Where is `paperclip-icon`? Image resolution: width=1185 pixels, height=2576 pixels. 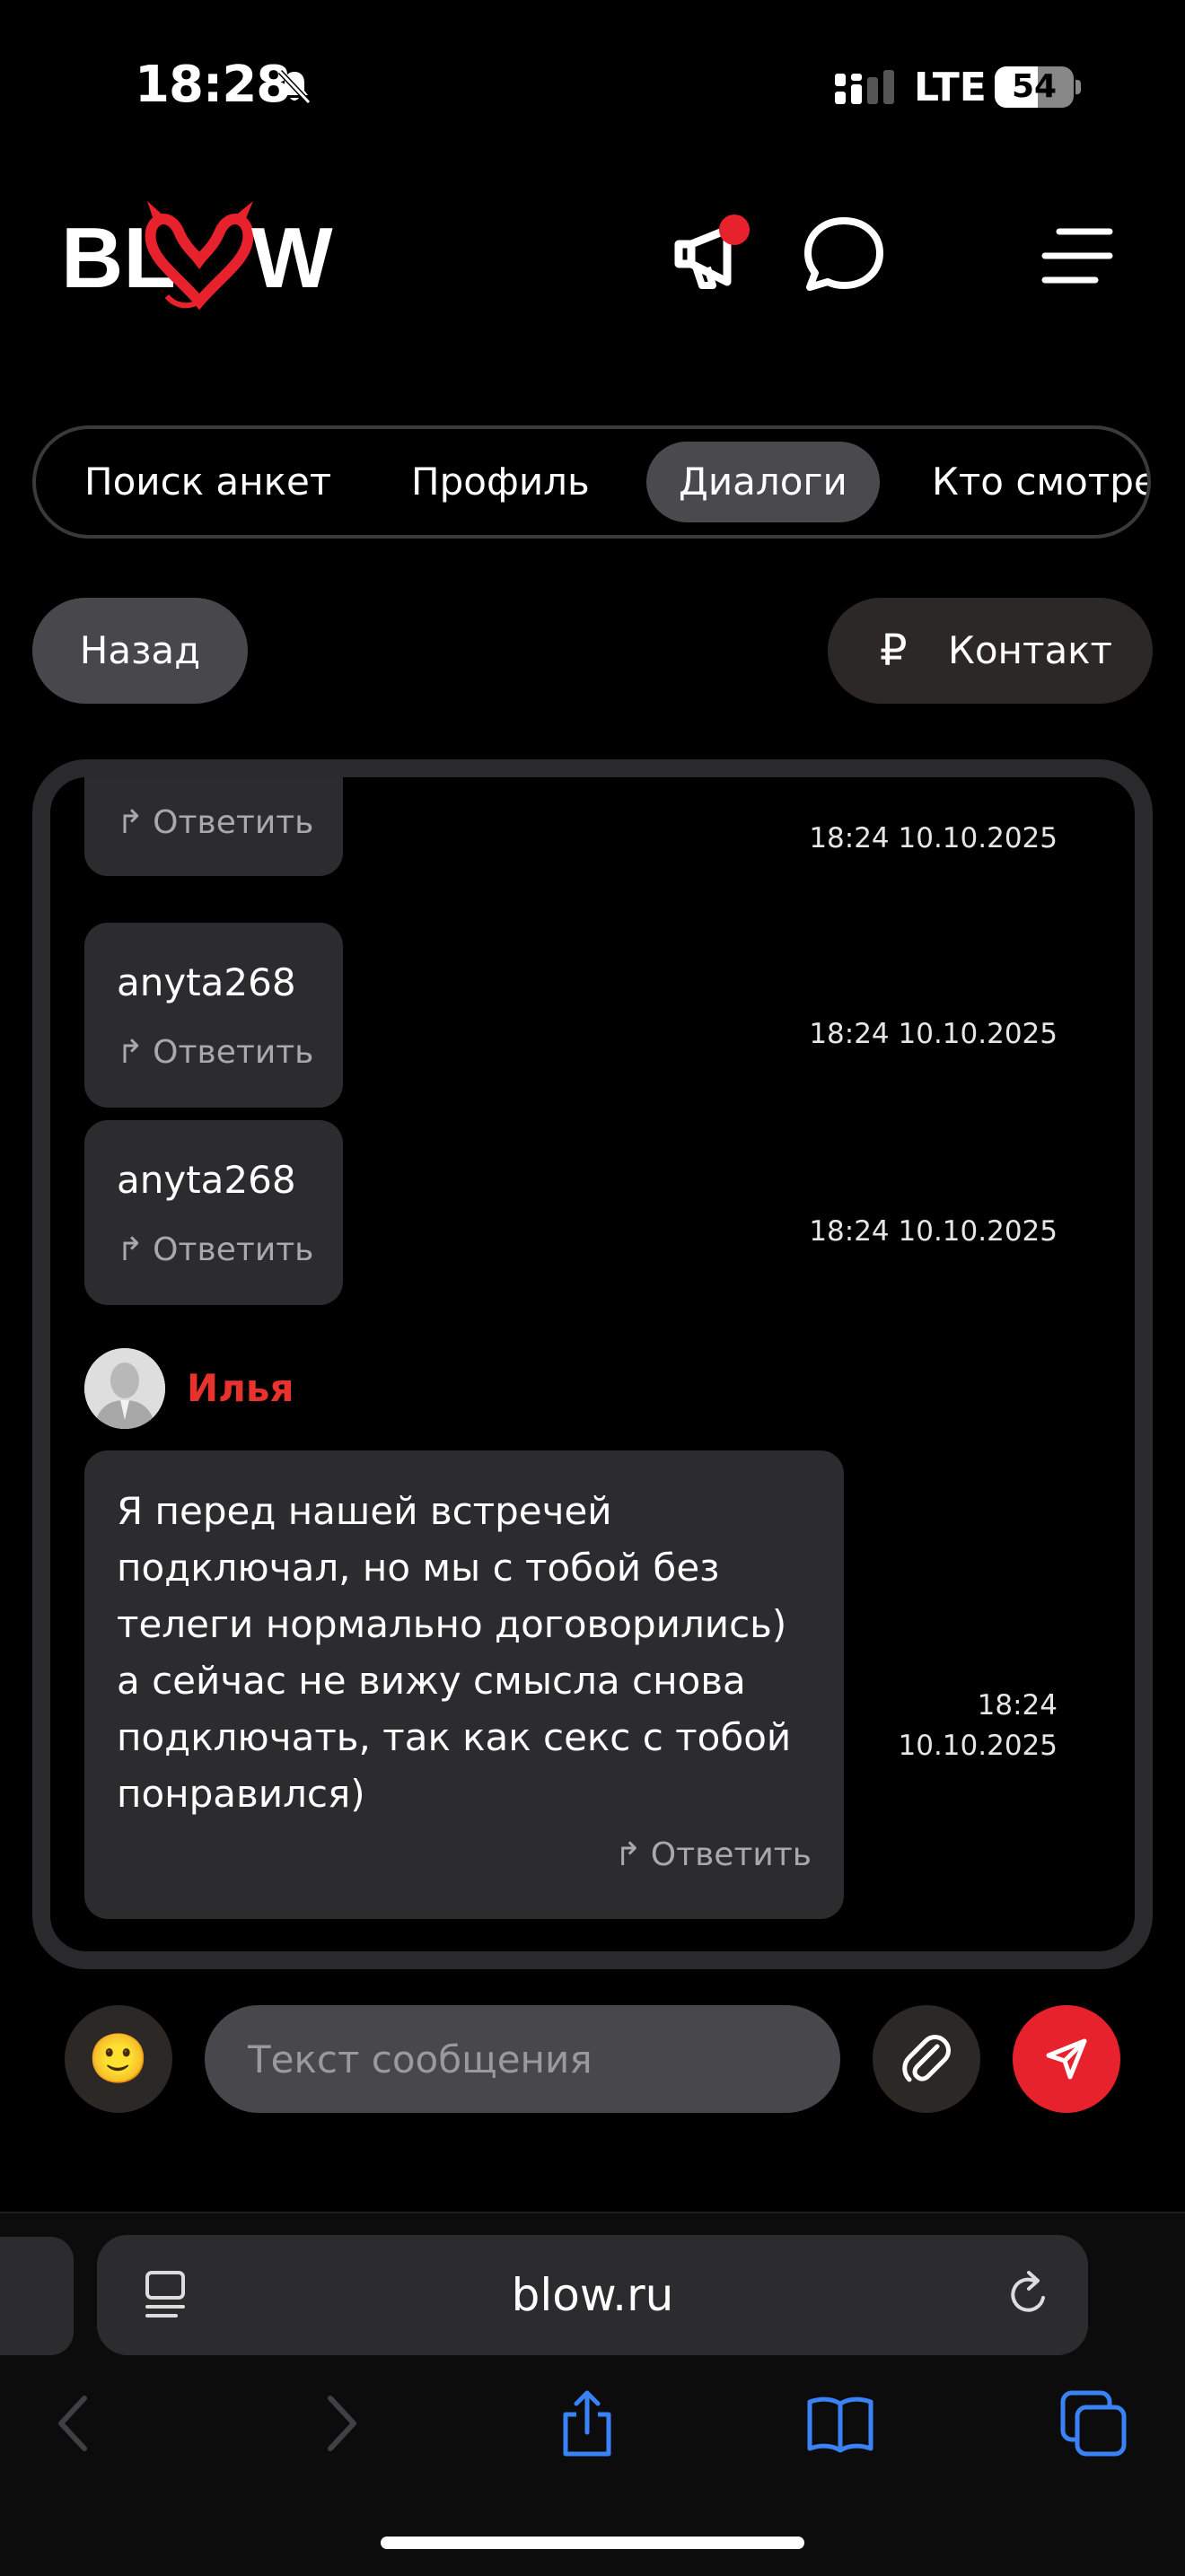 paperclip-icon is located at coordinates (926, 2058).